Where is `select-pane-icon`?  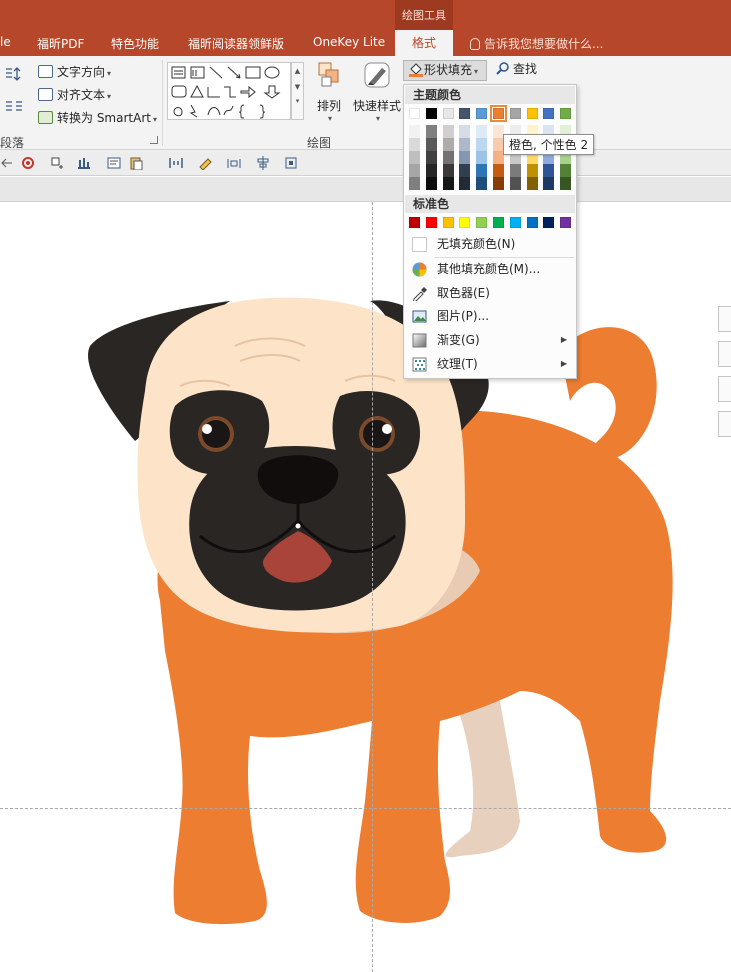 select-pane-icon is located at coordinates (291, 162).